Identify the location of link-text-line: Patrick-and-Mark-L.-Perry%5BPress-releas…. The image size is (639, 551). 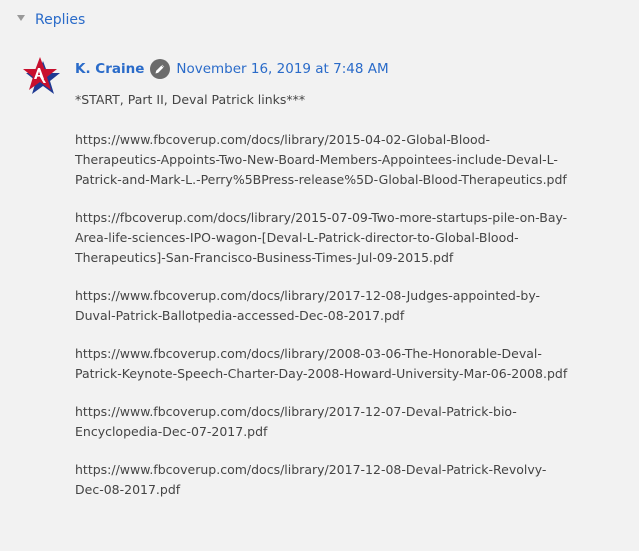
(321, 179).